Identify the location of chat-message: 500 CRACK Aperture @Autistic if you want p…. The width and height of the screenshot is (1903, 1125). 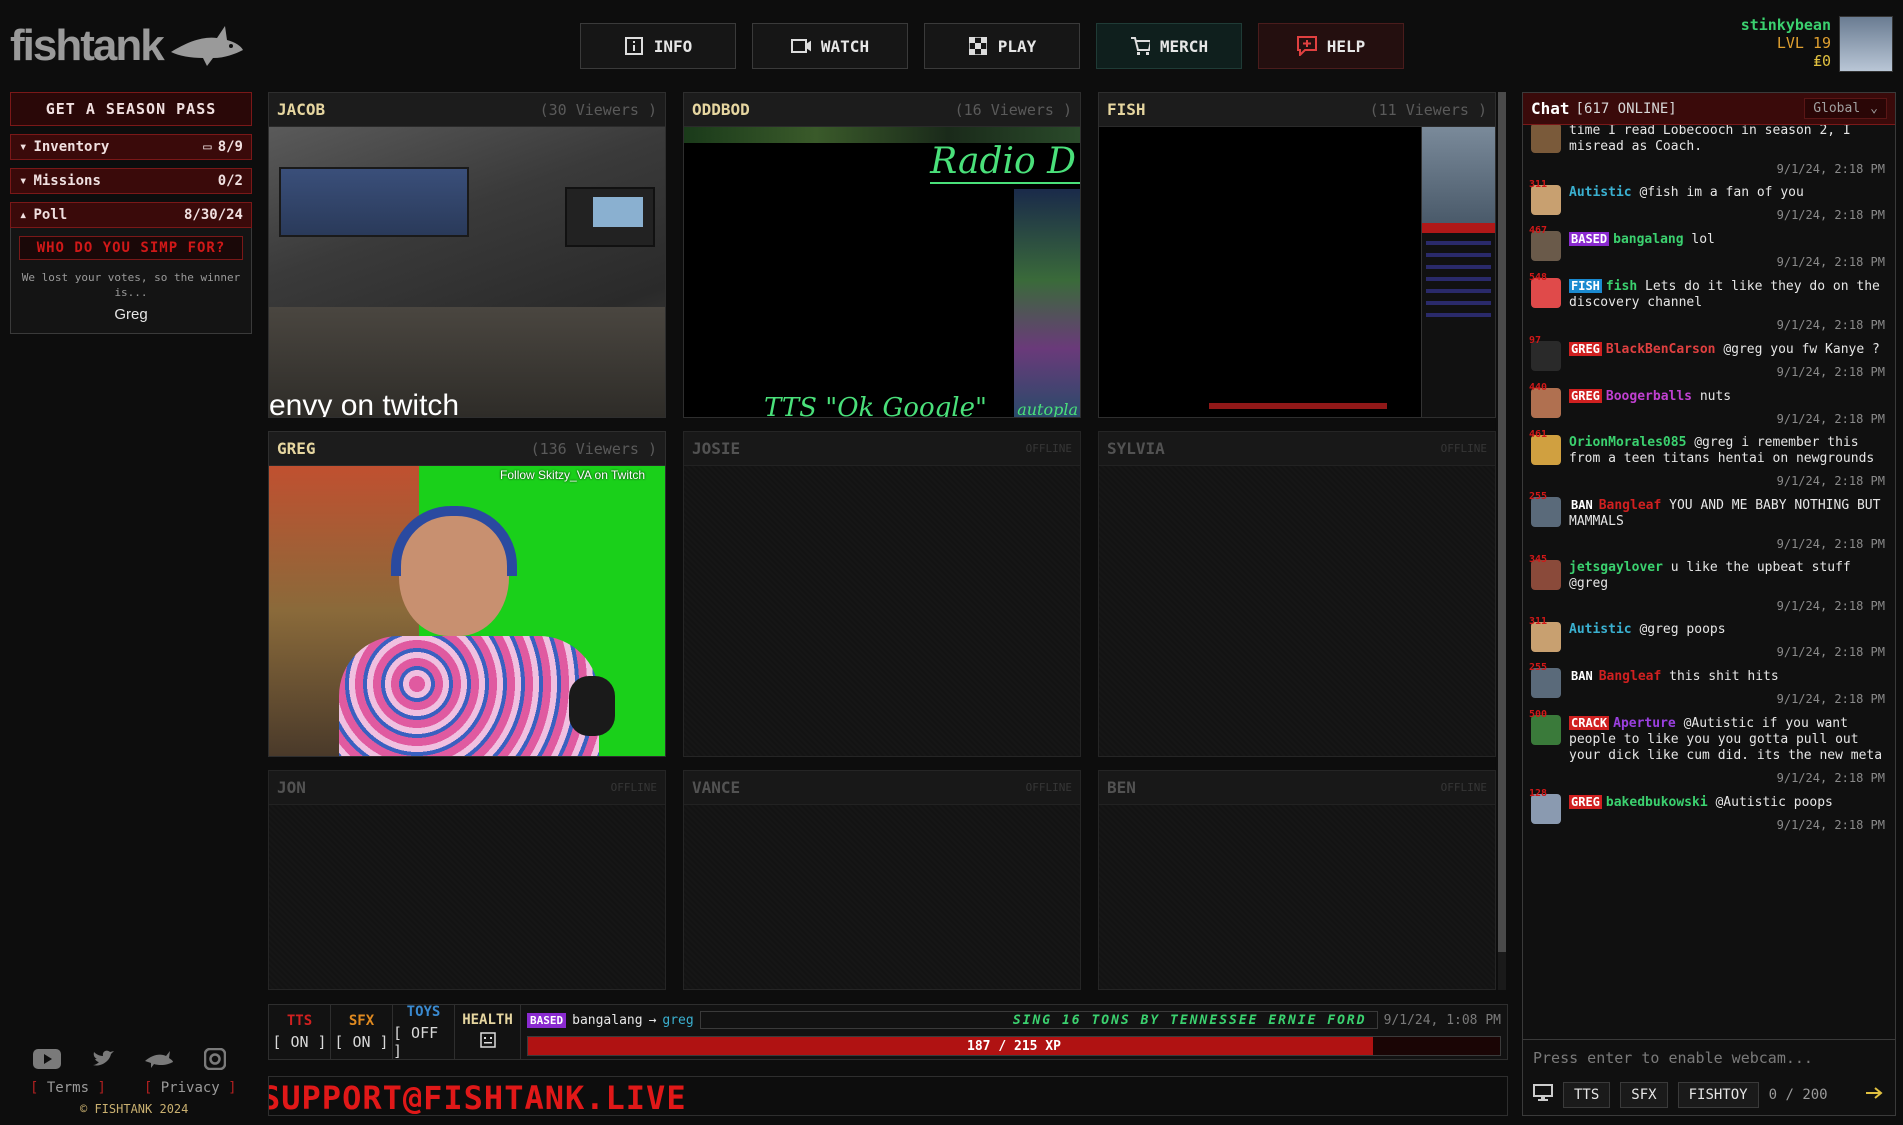
(1709, 749).